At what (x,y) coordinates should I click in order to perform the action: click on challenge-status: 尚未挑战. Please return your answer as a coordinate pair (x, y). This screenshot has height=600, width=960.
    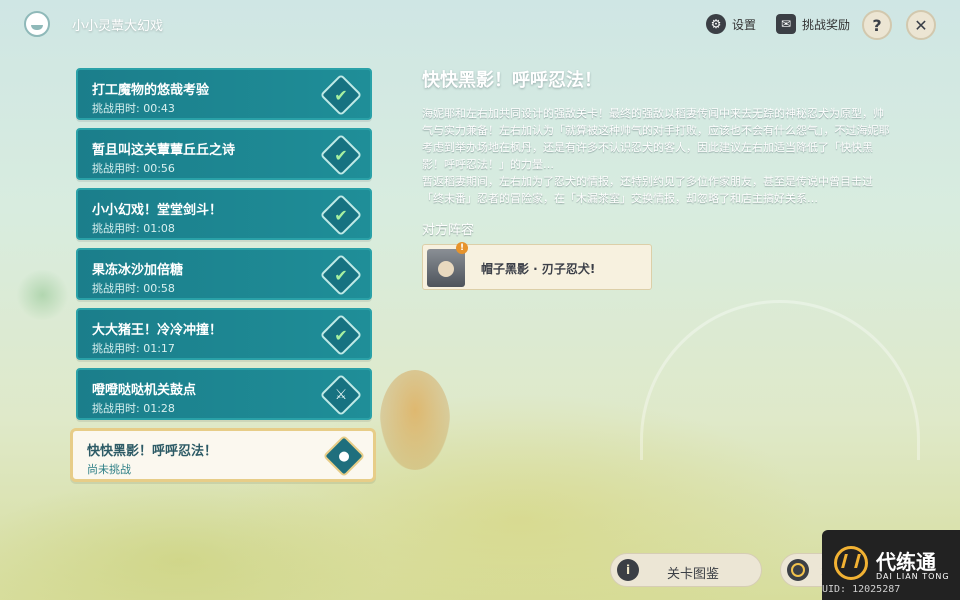
    Looking at the image, I should click on (109, 469).